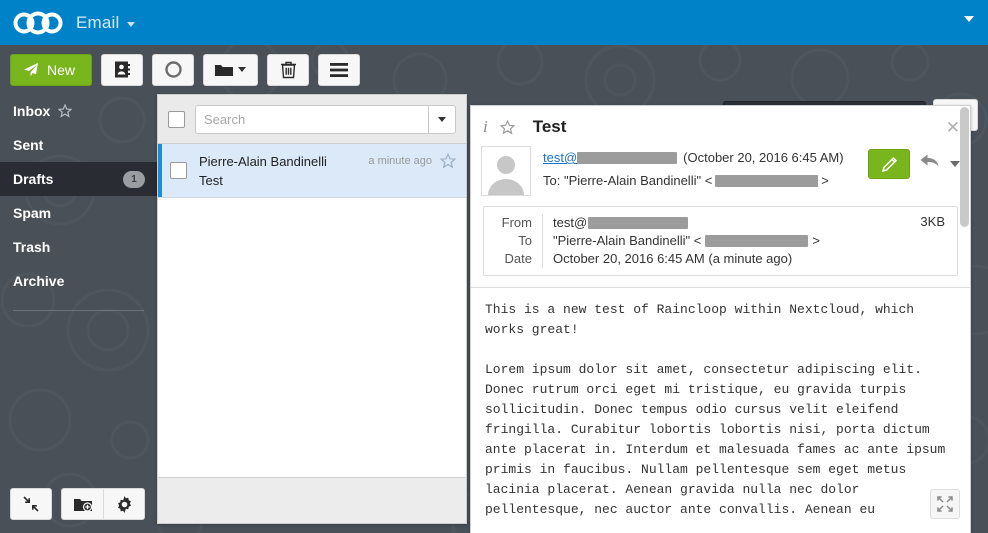  Describe the element at coordinates (32, 247) in the screenshot. I see `sidebar-item-label: Trash` at that location.